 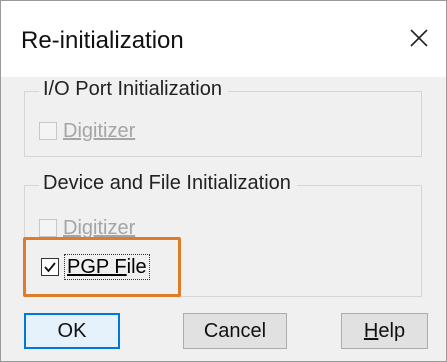 I want to click on ok-button: OK, so click(x=72, y=331).